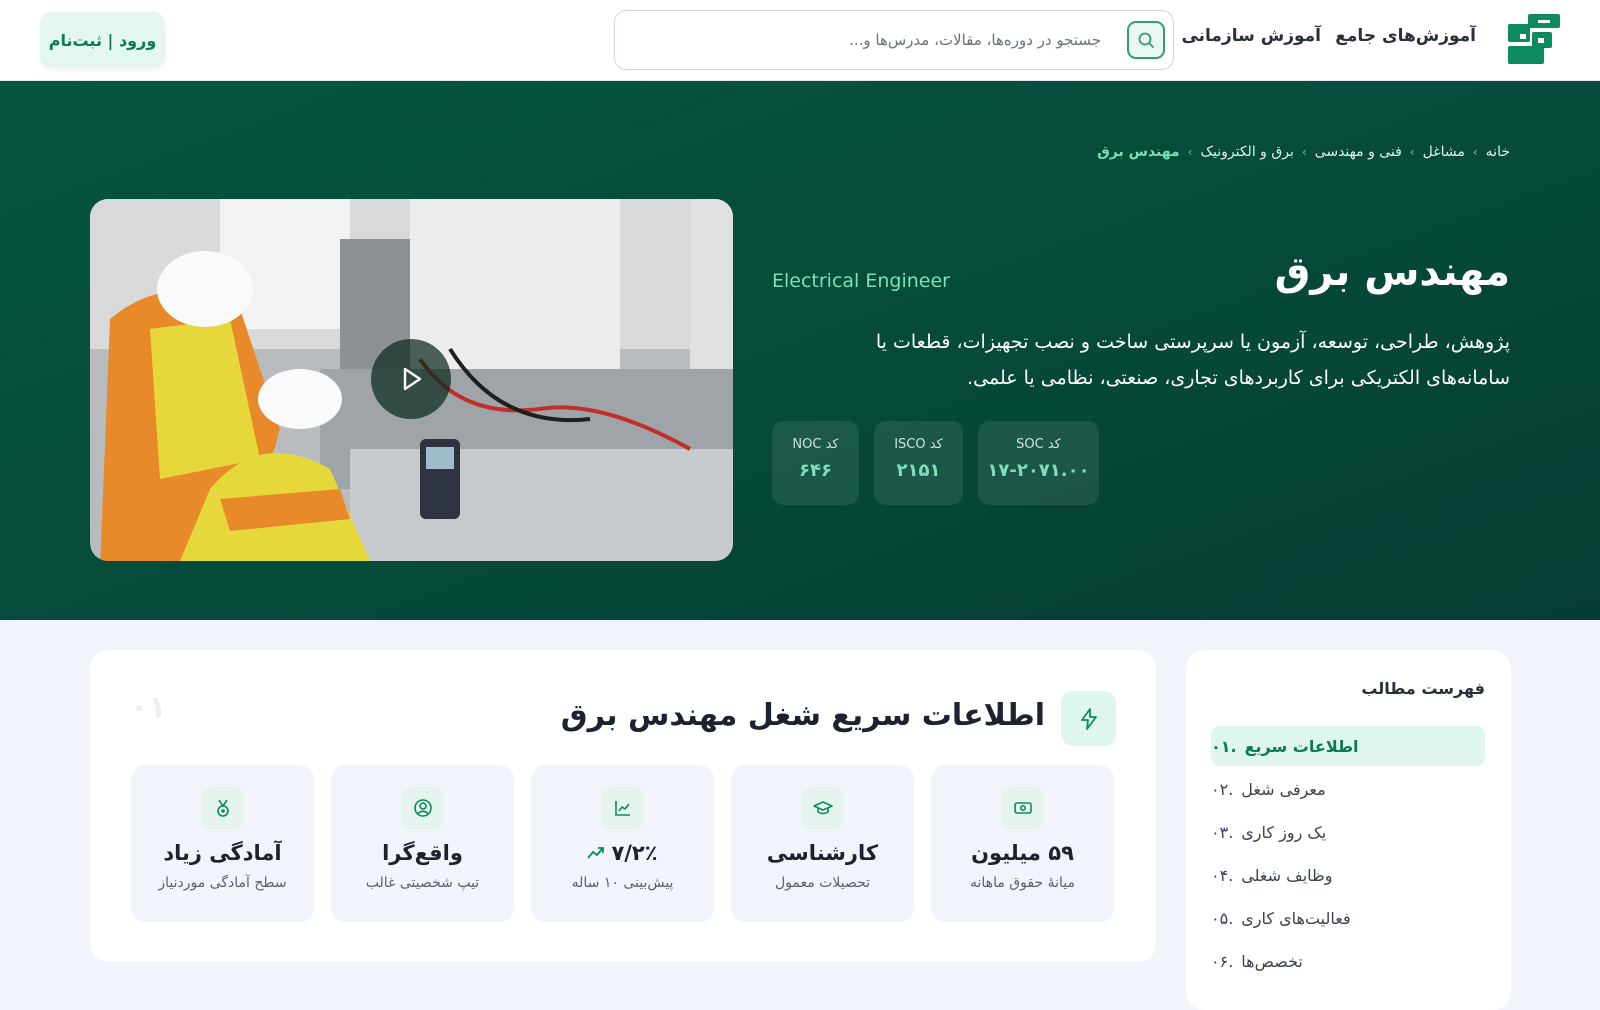  Describe the element at coordinates (918, 444) in the screenshot. I see `isco-code-label: کد ISCO` at that location.